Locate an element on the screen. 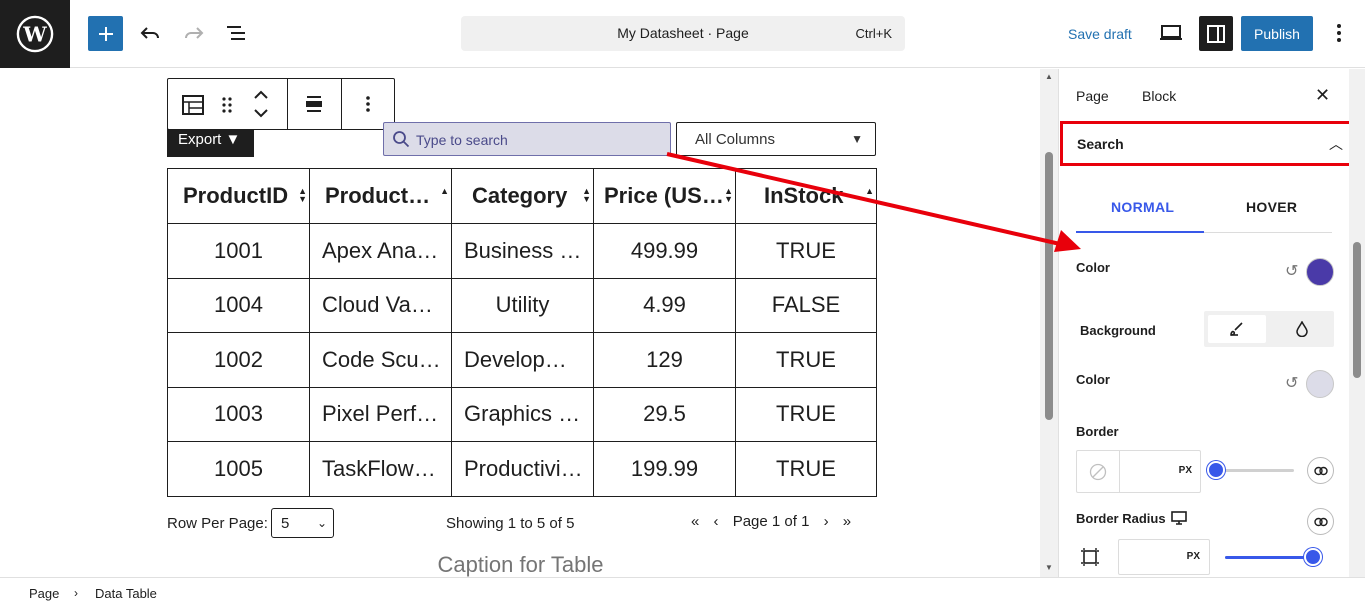 The height and width of the screenshot is (606, 1365). table-search-input: Type to search is located at coordinates (527, 139).